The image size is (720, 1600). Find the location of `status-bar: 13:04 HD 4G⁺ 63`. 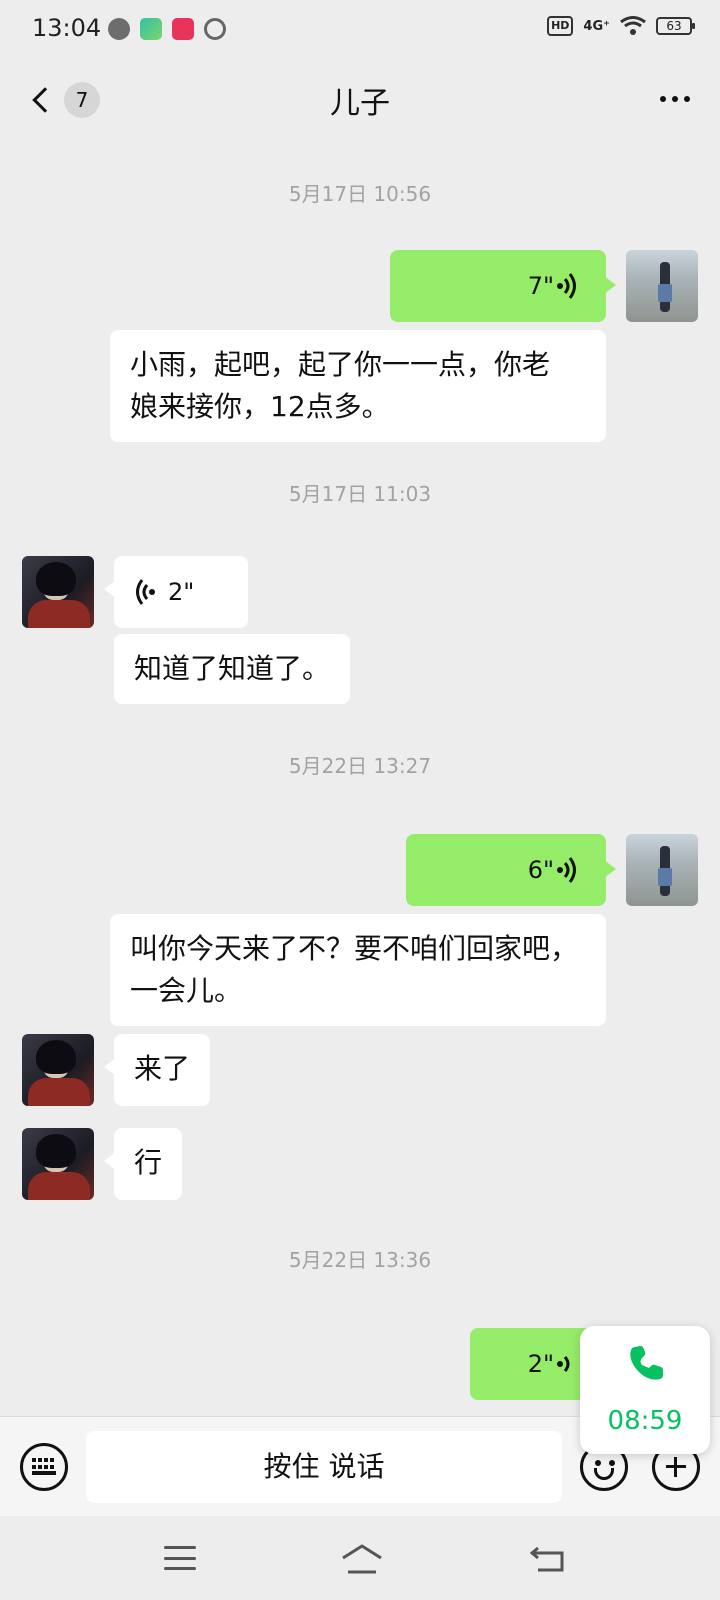

status-bar: 13:04 HD 4G⁺ 63 is located at coordinates (360, 28).